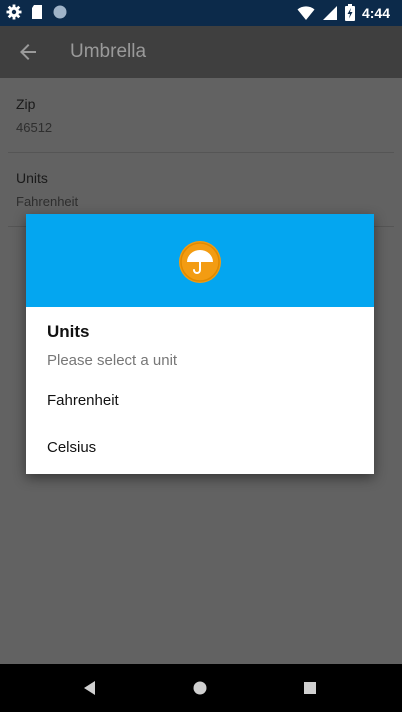 The width and height of the screenshot is (402, 712). What do you see at coordinates (34, 115) in the screenshot?
I see `pref-zip: Zip 46512` at bounding box center [34, 115].